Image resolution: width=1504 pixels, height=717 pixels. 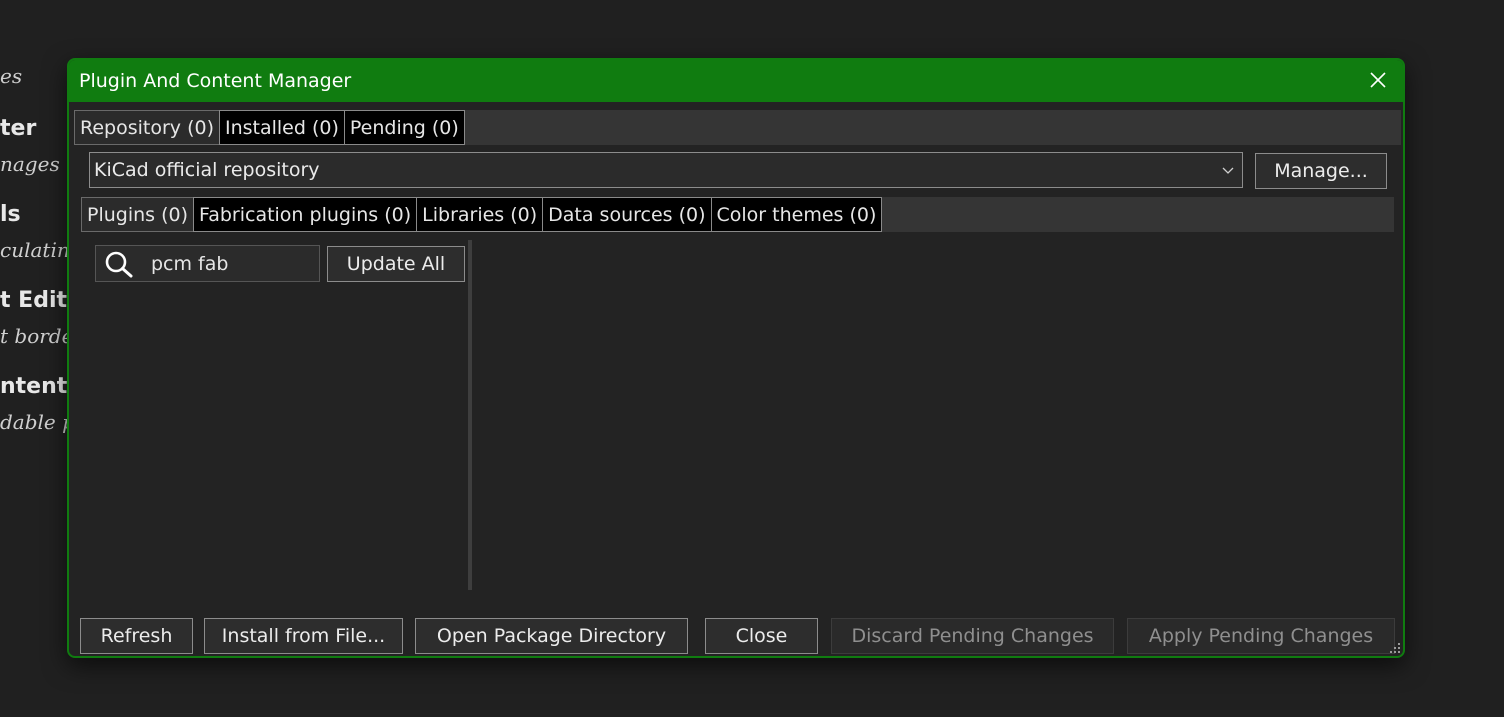 What do you see at coordinates (761, 636) in the screenshot?
I see `close-button: Close` at bounding box center [761, 636].